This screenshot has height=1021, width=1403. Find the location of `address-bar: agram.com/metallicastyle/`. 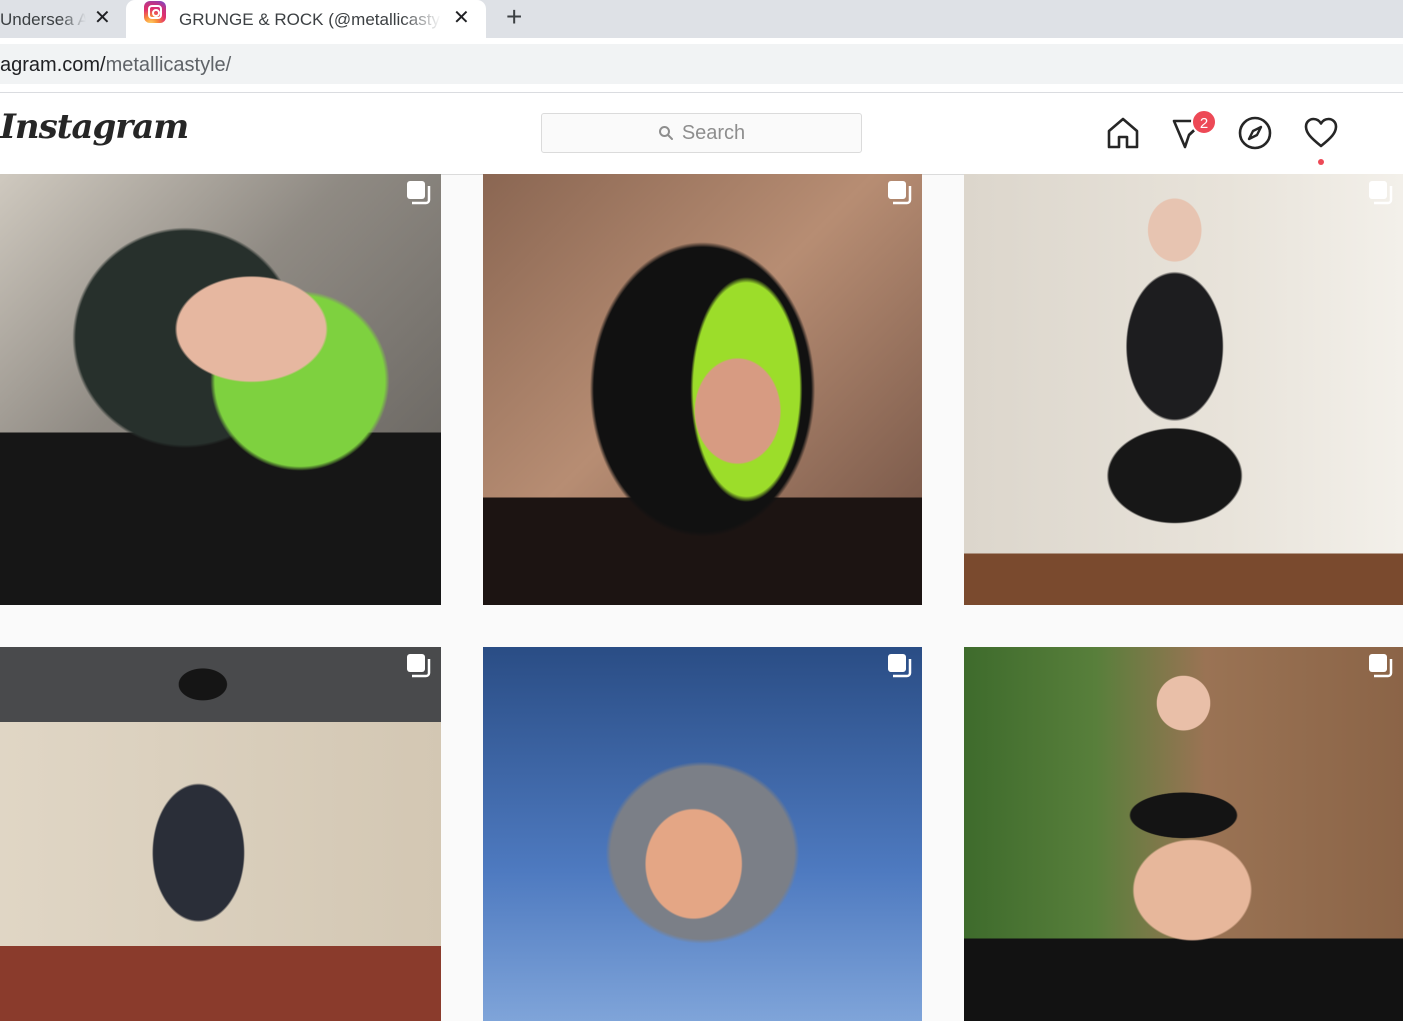

address-bar: agram.com/metallicastyle/ is located at coordinates (701, 65).